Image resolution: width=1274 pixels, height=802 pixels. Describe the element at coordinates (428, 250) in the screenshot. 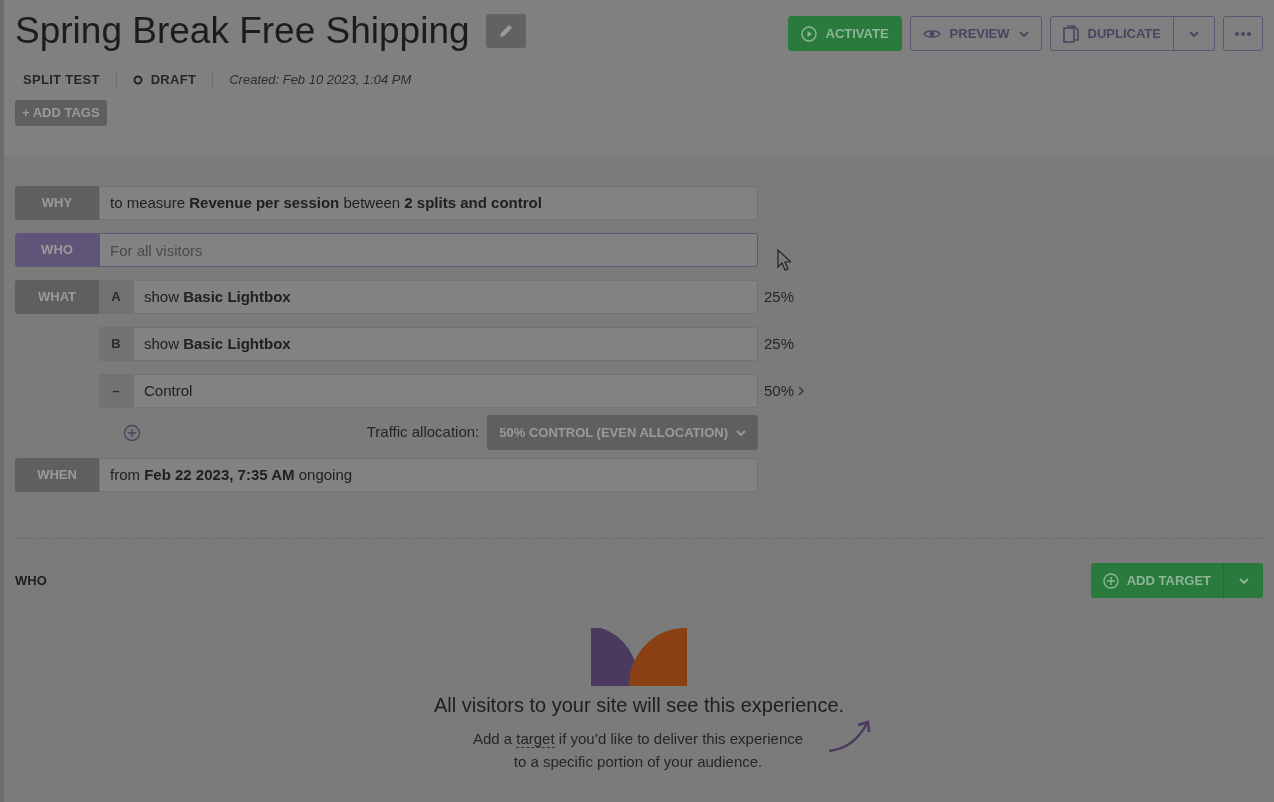

I see `input-field: For all visitors` at that location.